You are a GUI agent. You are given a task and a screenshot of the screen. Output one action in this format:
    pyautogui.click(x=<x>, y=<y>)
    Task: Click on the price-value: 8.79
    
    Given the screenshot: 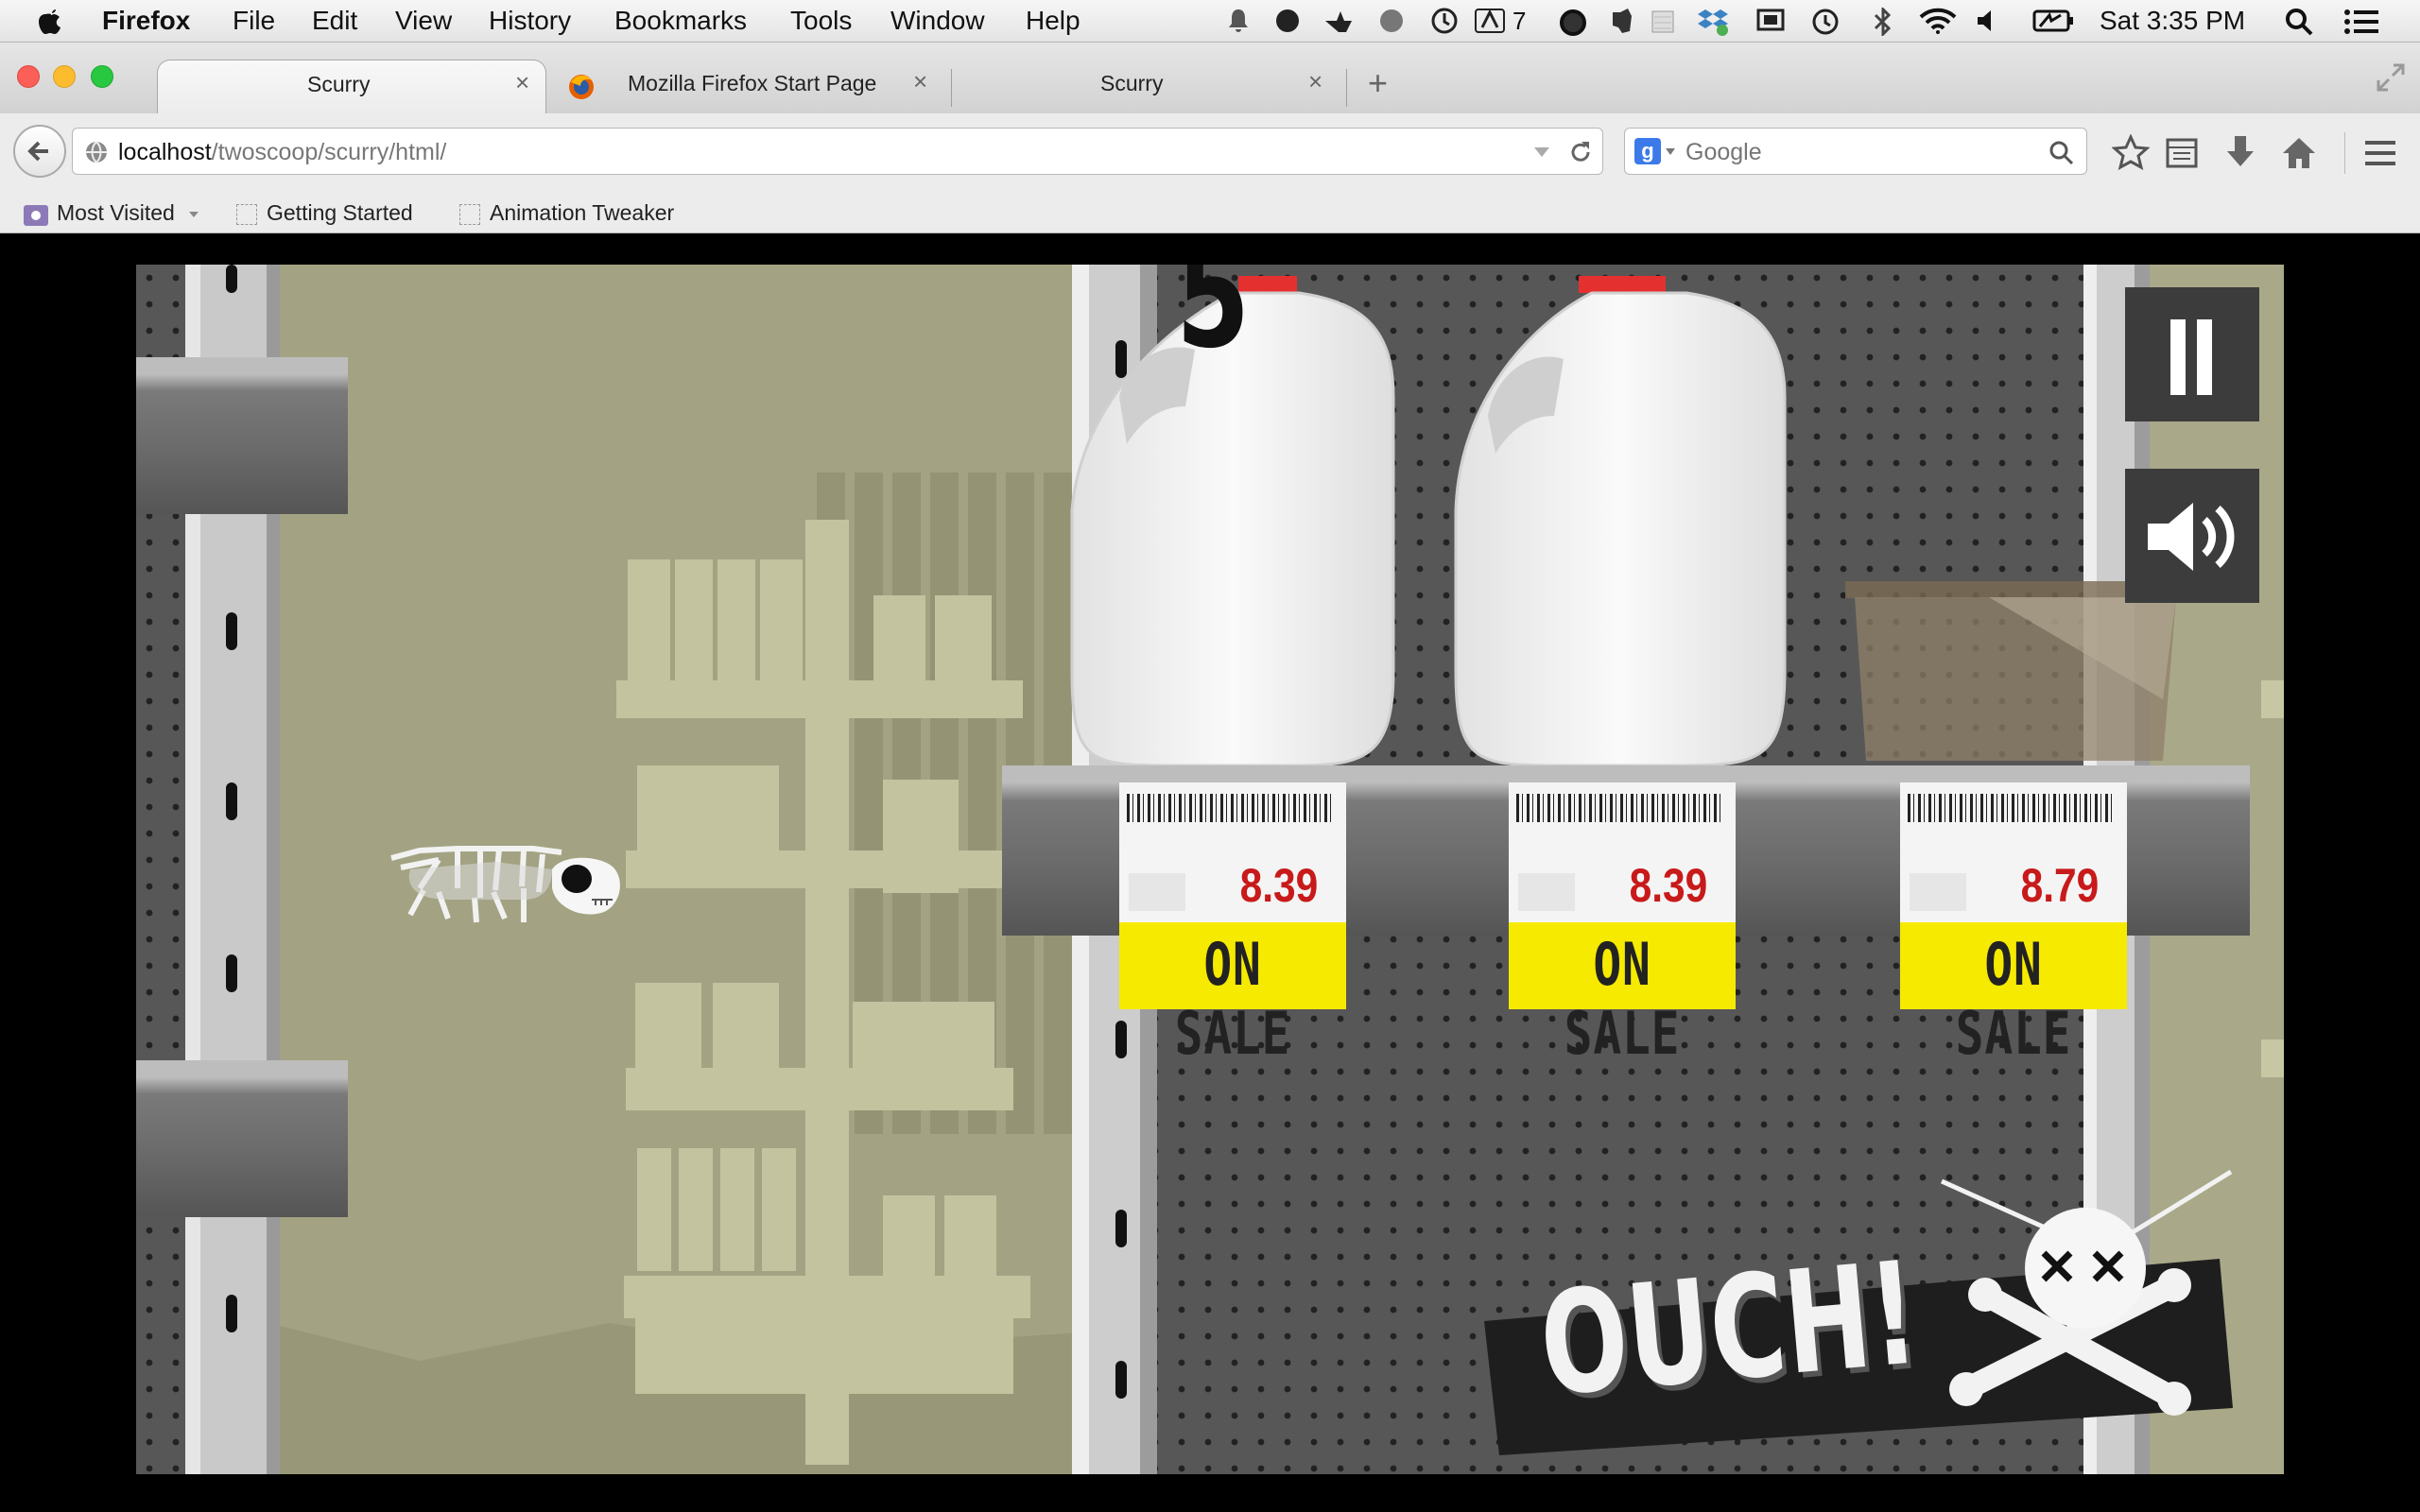 What is the action you would take?
    pyautogui.click(x=2059, y=885)
    